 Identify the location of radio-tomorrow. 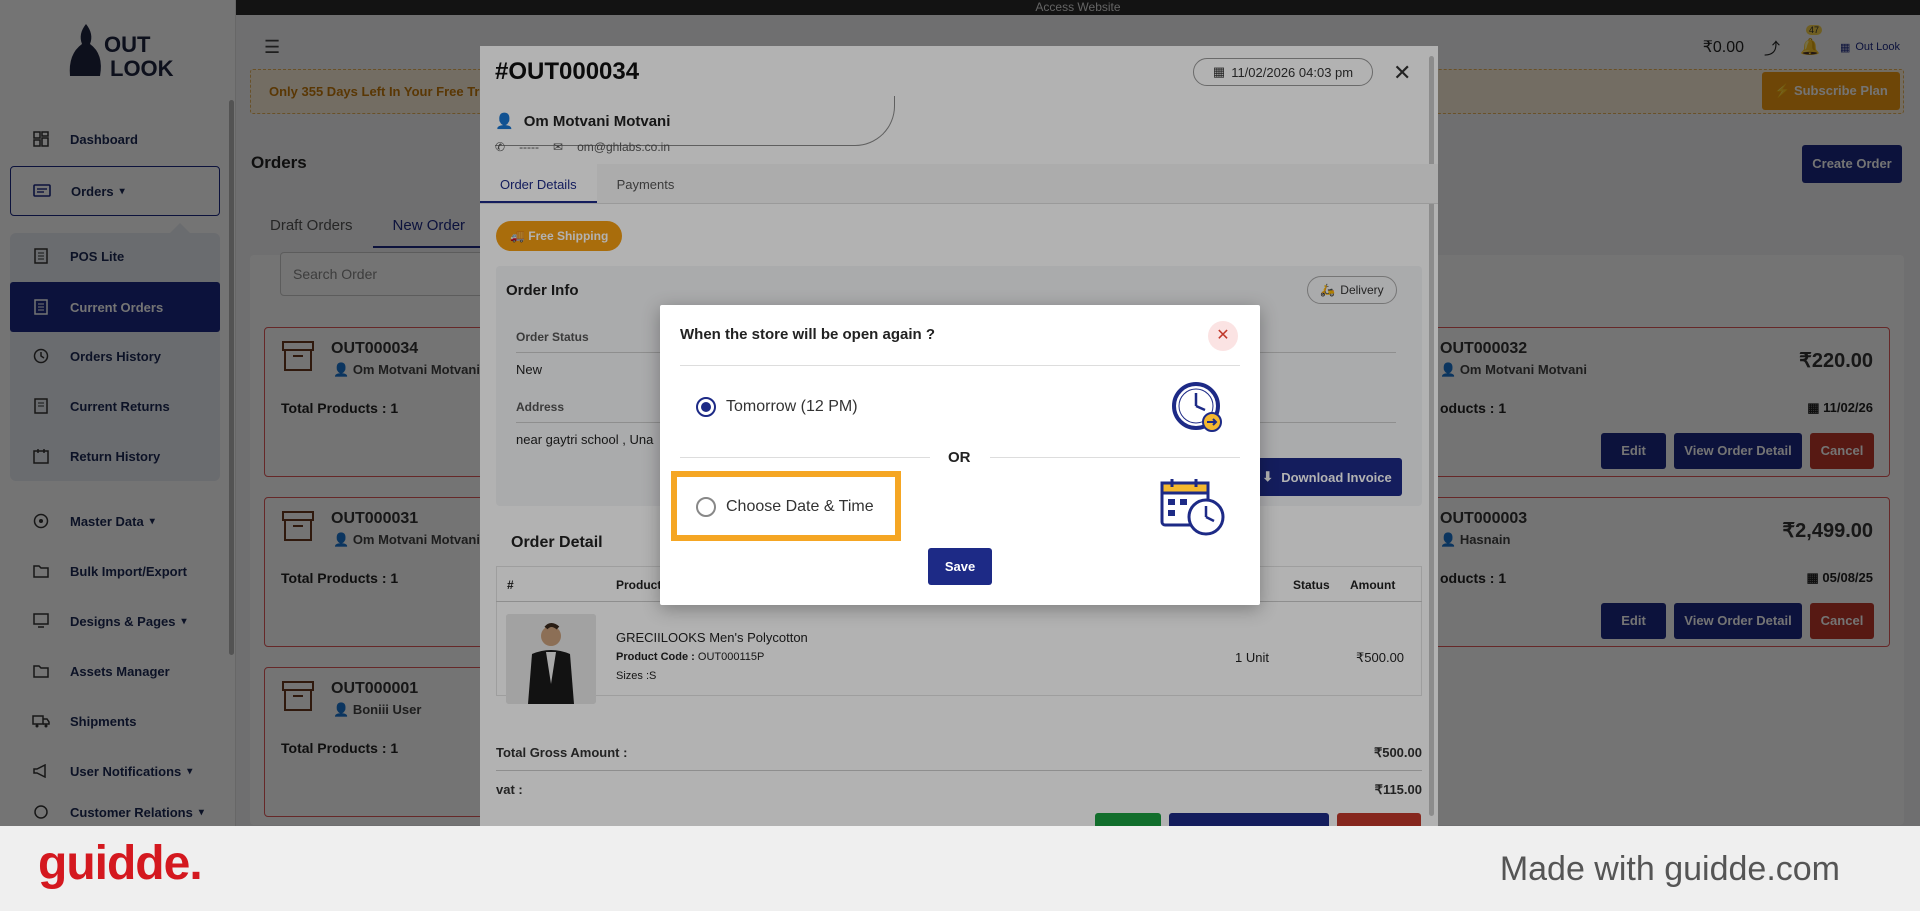
(706, 407).